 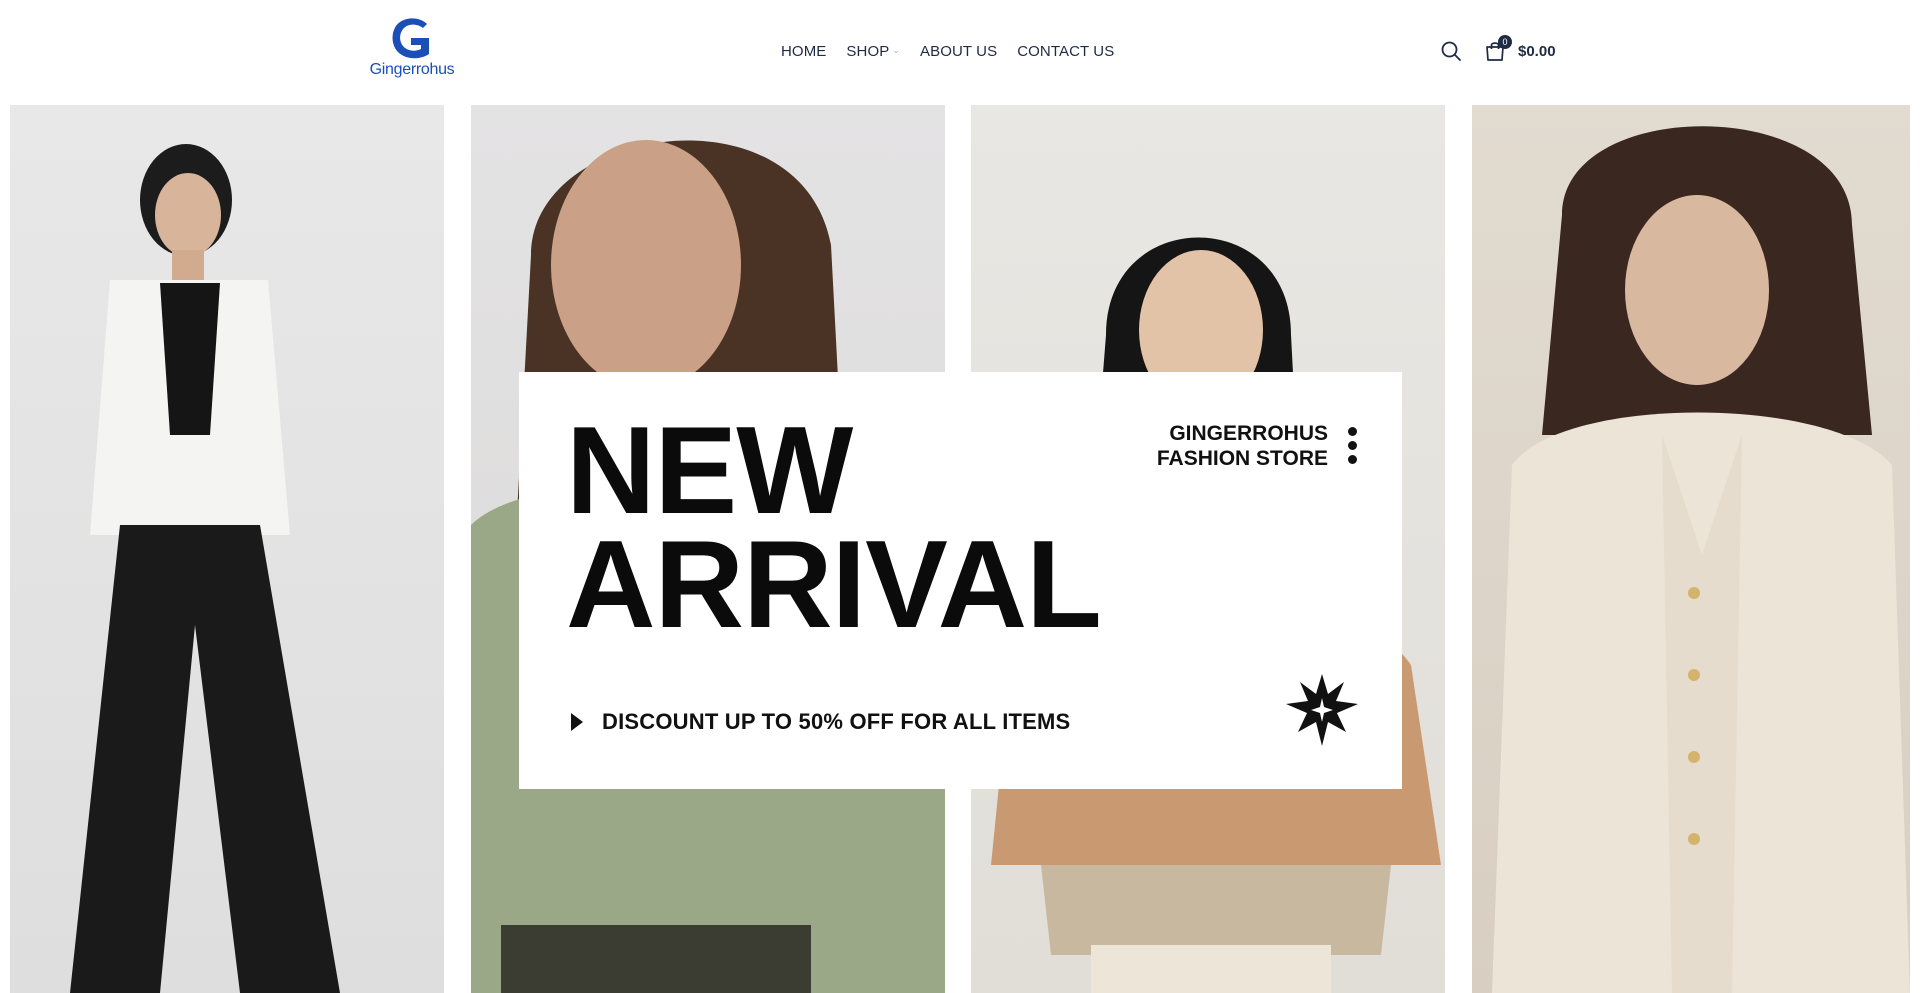 What do you see at coordinates (1353, 448) in the screenshot?
I see `vertical-dots-icon` at bounding box center [1353, 448].